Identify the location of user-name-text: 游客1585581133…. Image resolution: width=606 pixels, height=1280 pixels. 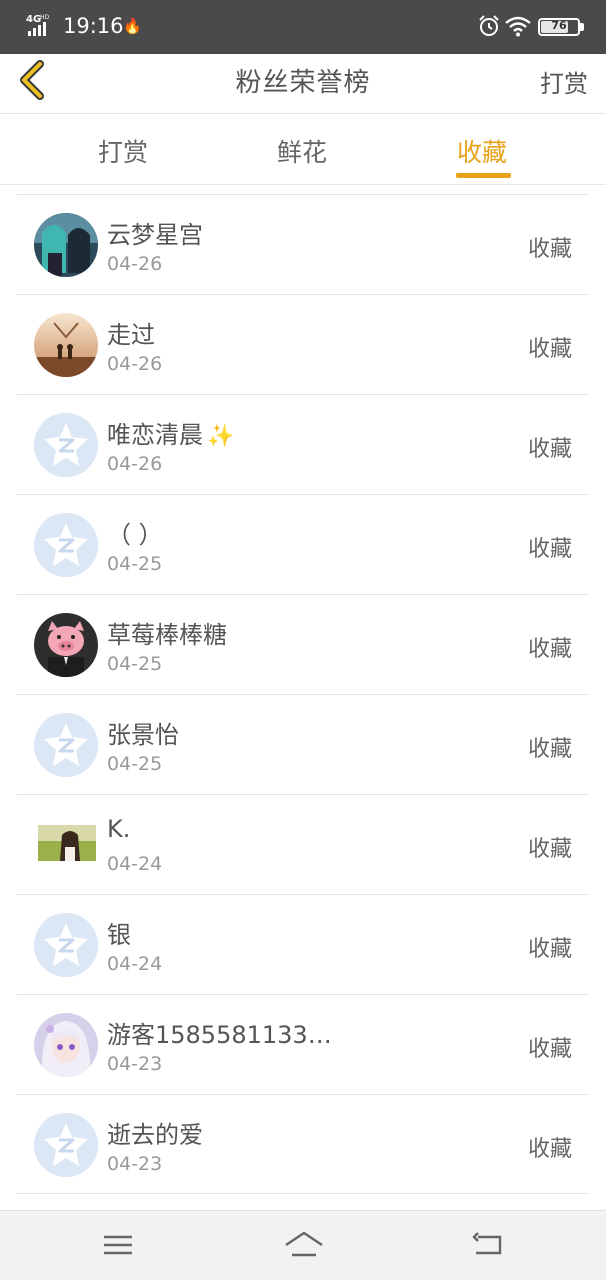
(219, 1035).